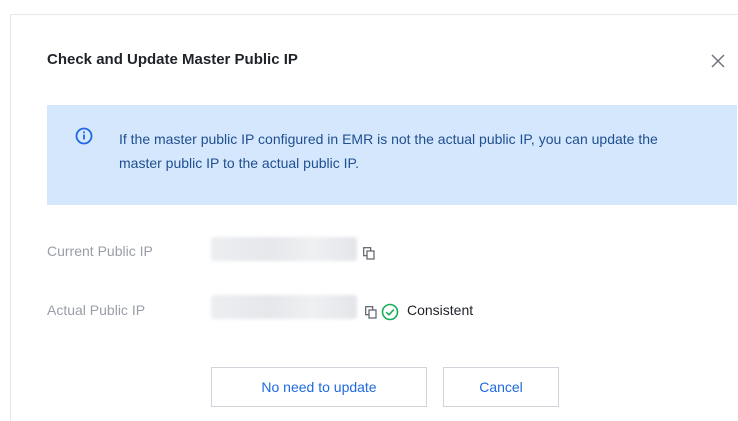  What do you see at coordinates (84, 136) in the screenshot?
I see `info-icon` at bounding box center [84, 136].